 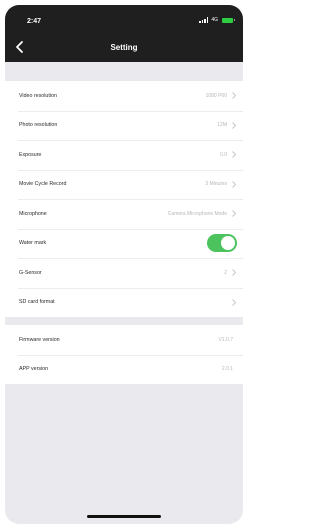 I want to click on setting-label: Movie Cycle Record, so click(x=43, y=184).